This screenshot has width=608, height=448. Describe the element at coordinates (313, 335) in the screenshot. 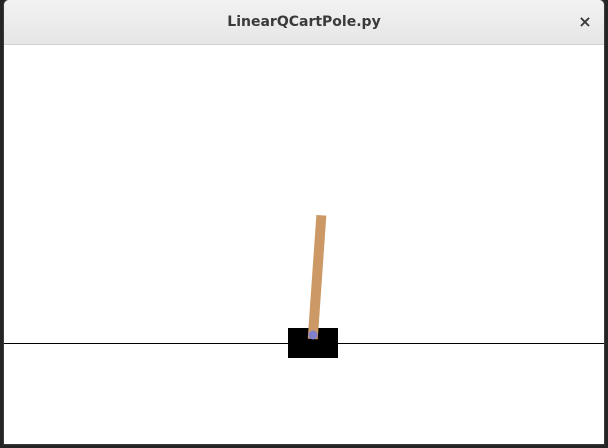

I see `axle` at that location.